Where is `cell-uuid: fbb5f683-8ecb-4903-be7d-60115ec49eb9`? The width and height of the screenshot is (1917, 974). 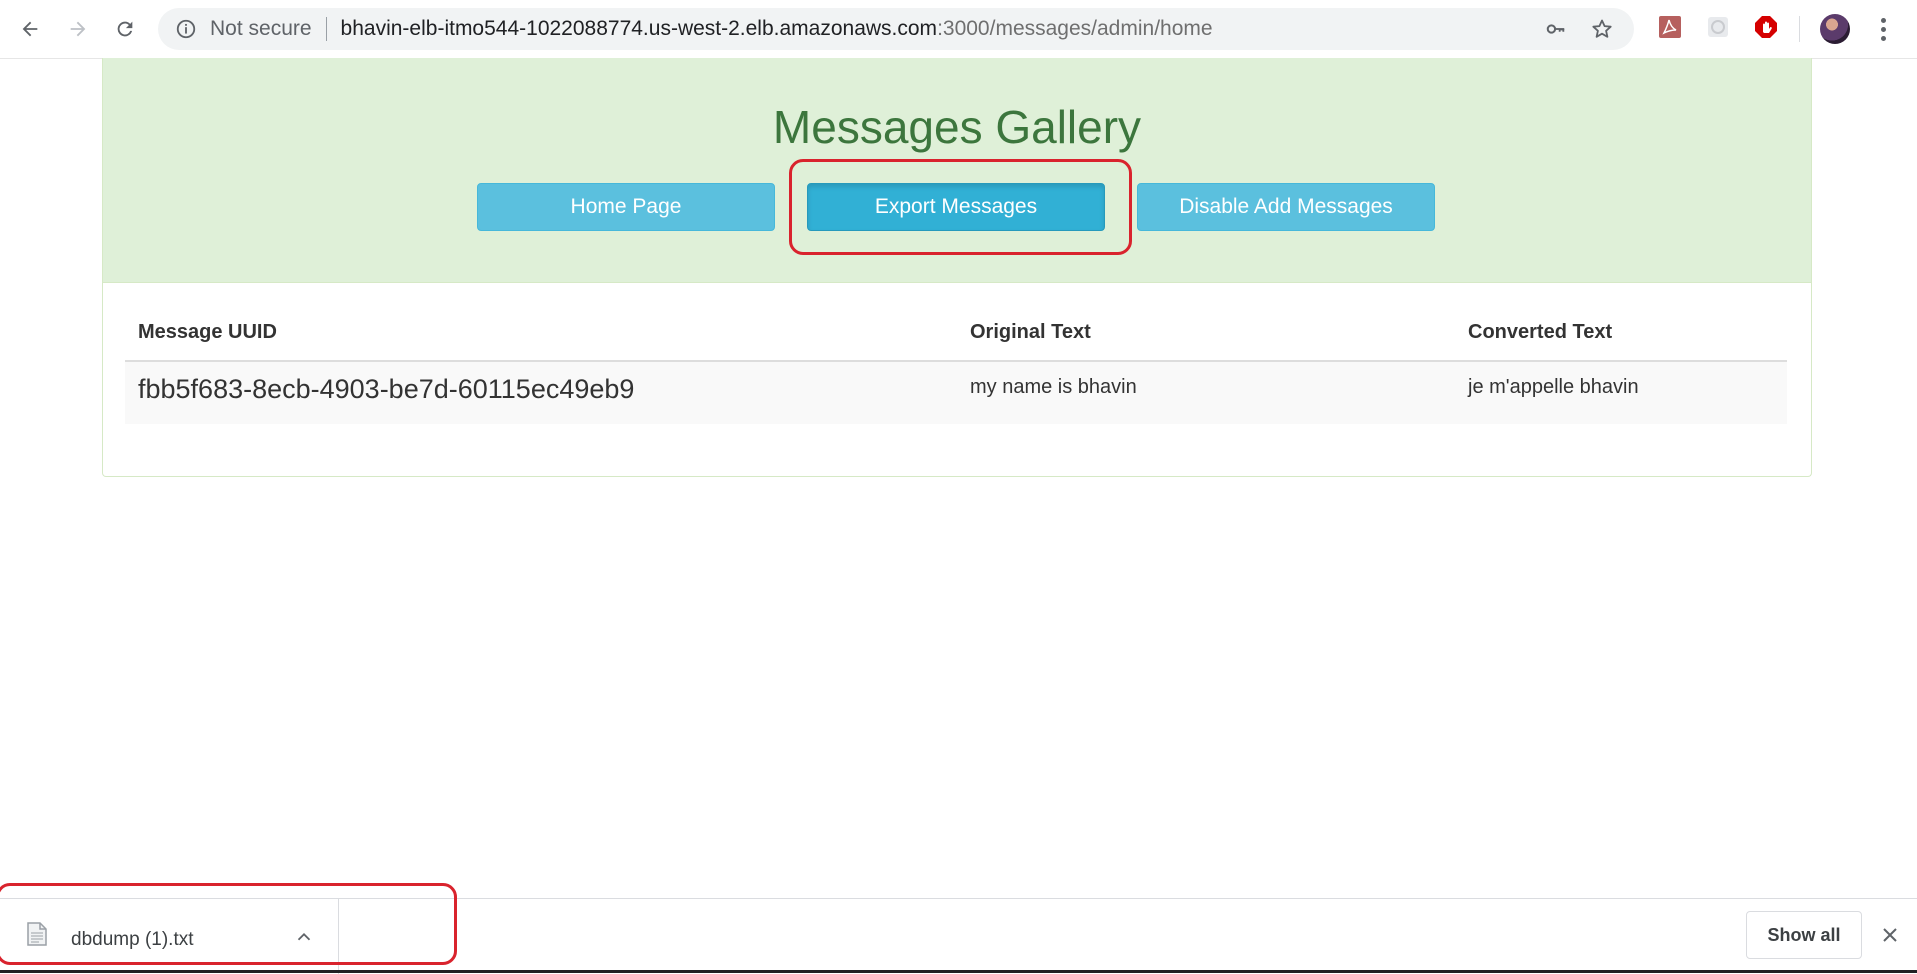
cell-uuid: fbb5f683-8ecb-4903-be7d-60115ec49eb9 is located at coordinates (541, 392).